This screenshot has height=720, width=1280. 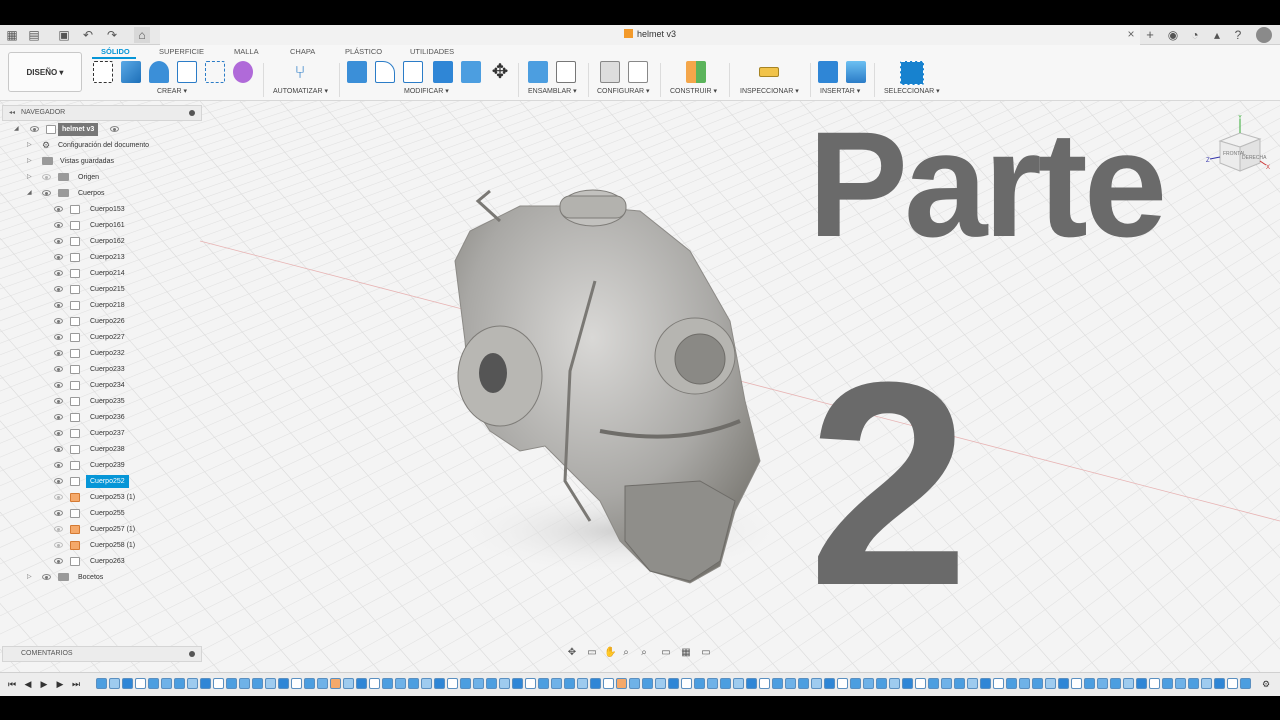 What do you see at coordinates (856, 72) in the screenshot?
I see `insert-image-icon` at bounding box center [856, 72].